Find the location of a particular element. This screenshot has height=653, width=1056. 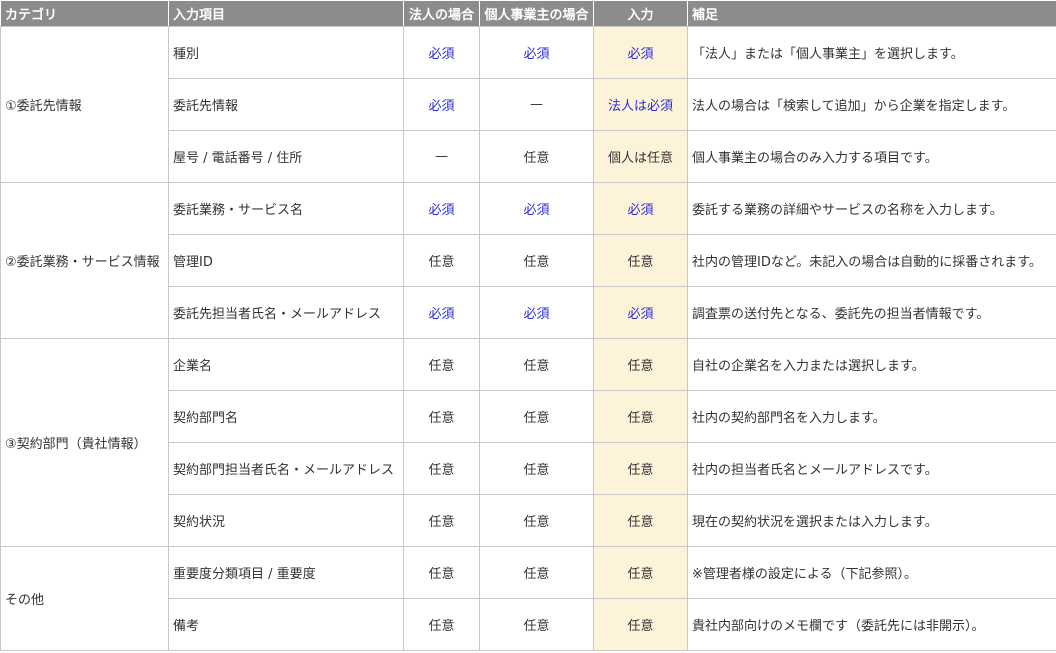

note-cell: 貴社内部向けのメモ欄です（委託先には非開示）。 is located at coordinates (871, 624).